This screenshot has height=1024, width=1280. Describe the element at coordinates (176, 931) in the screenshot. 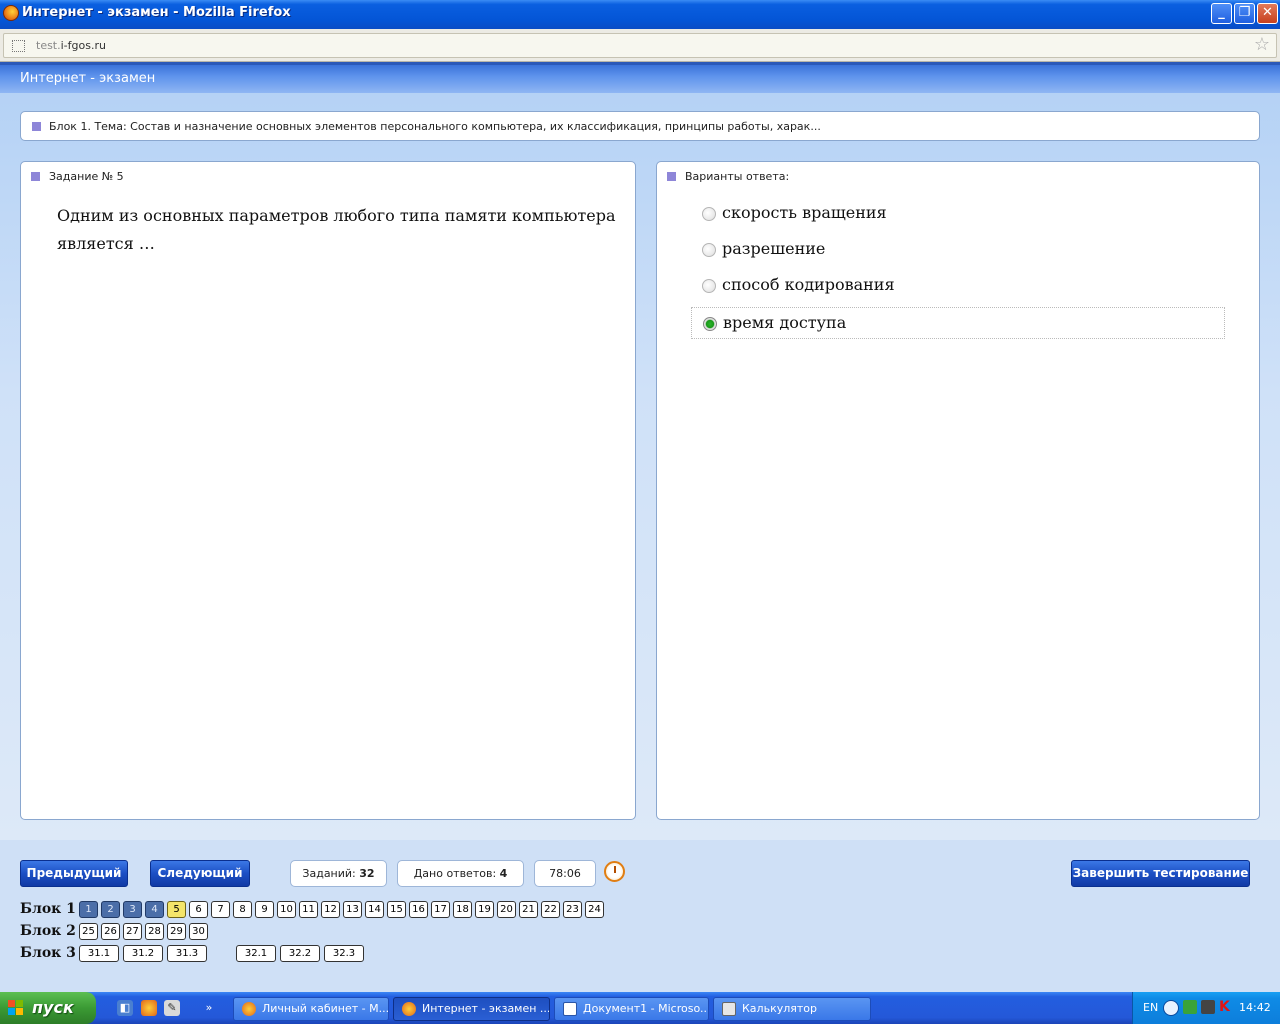

I see `question-number-cell: 29` at that location.